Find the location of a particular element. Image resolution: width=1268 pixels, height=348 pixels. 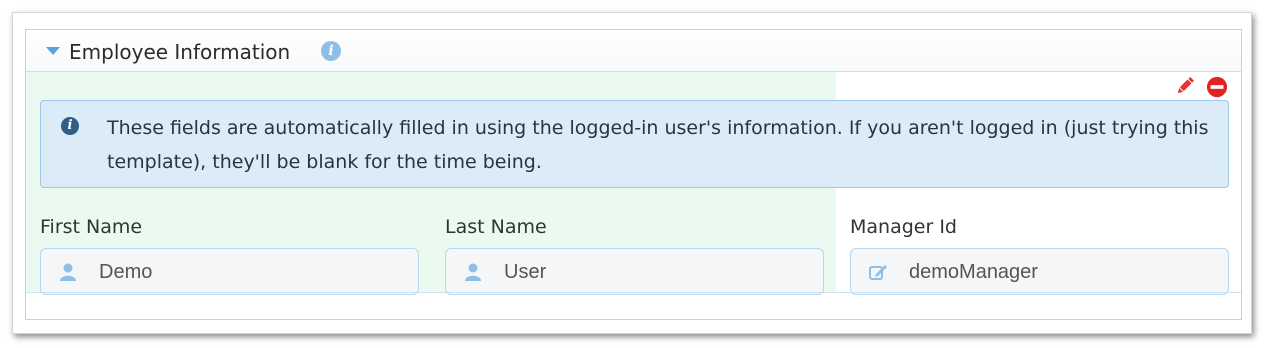

first-name-field: Demo is located at coordinates (229, 271).